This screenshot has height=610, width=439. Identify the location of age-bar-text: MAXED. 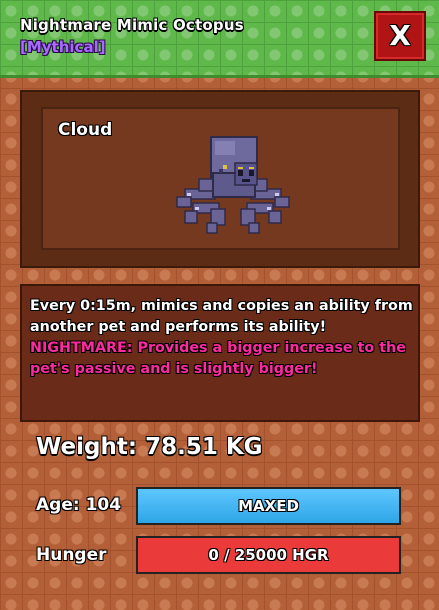
(268, 506).